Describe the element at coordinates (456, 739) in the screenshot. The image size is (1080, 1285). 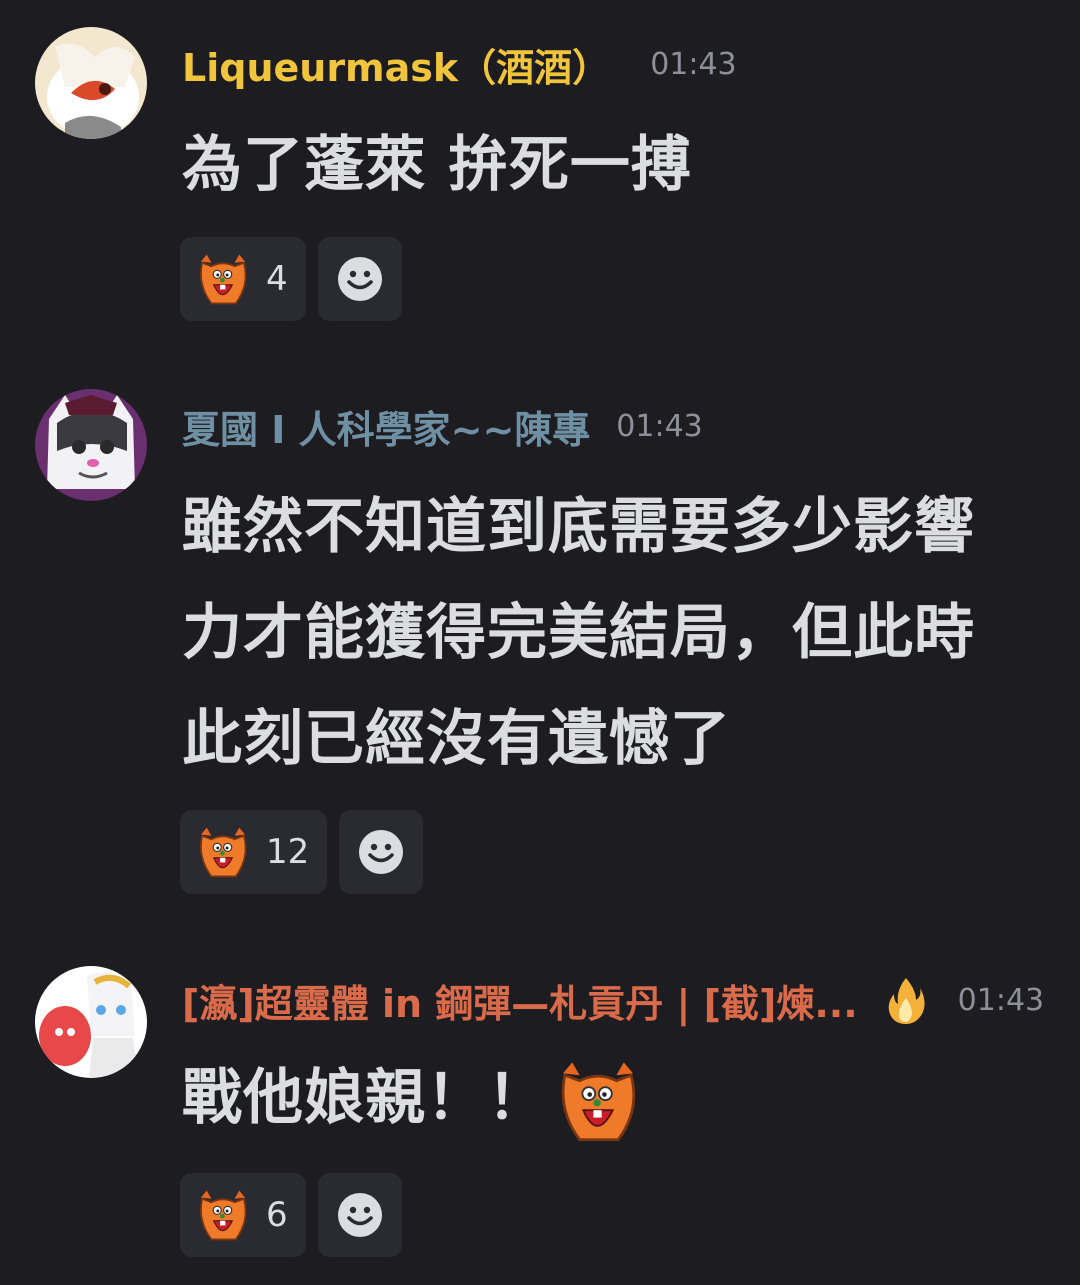
I see `message-line: 此刻已經沒有遺憾了` at that location.